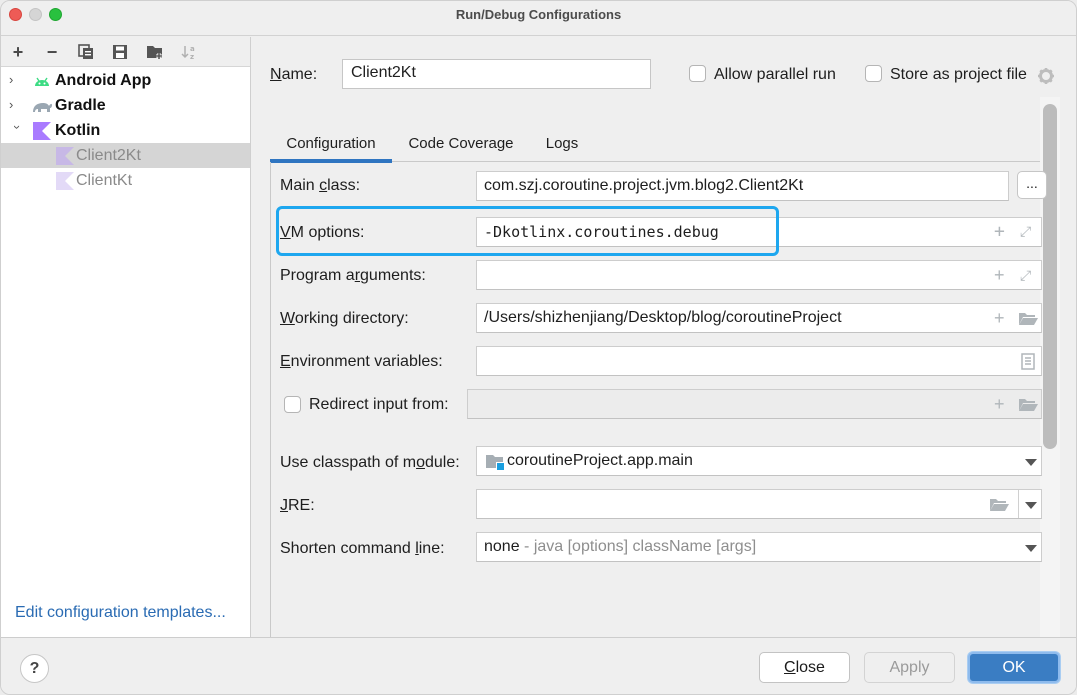 This screenshot has width=1077, height=695. I want to click on classpath-module-value: coroutineProject.app.main, so click(600, 460).